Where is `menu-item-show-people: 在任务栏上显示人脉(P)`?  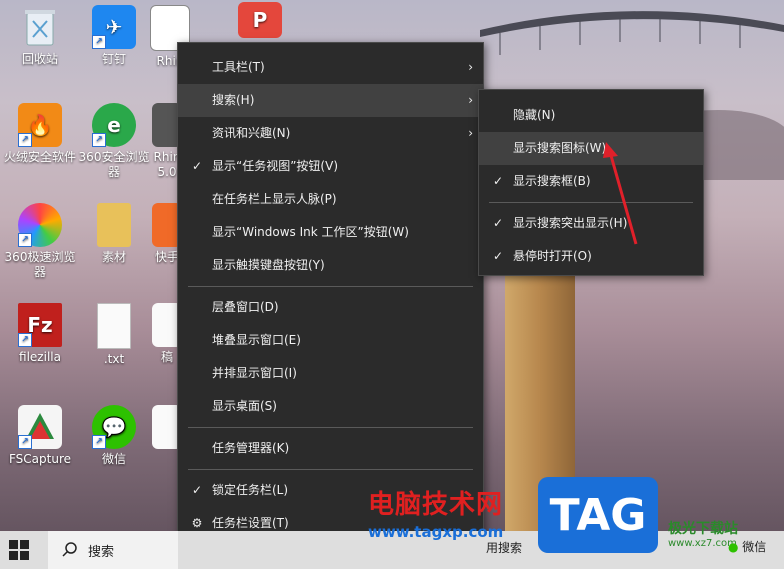 menu-item-show-people: 在任务栏上显示人脉(P) is located at coordinates (330, 199).